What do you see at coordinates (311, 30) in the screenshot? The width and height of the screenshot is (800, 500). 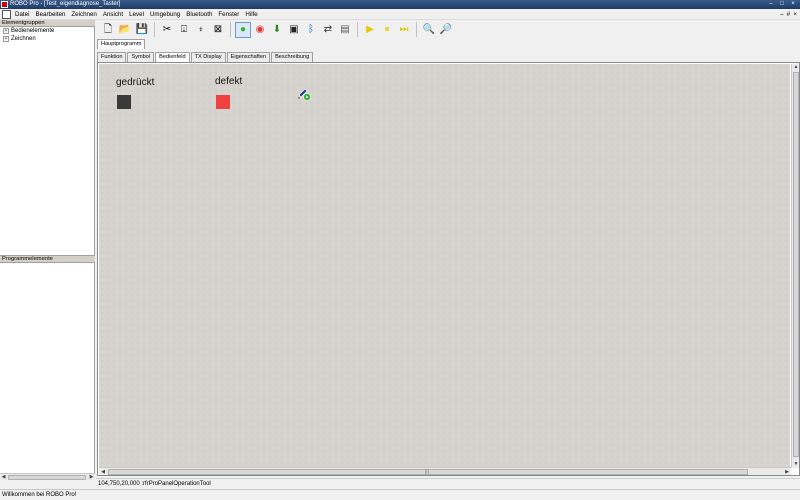 I see `bluetooth-button: ᛒ` at bounding box center [311, 30].